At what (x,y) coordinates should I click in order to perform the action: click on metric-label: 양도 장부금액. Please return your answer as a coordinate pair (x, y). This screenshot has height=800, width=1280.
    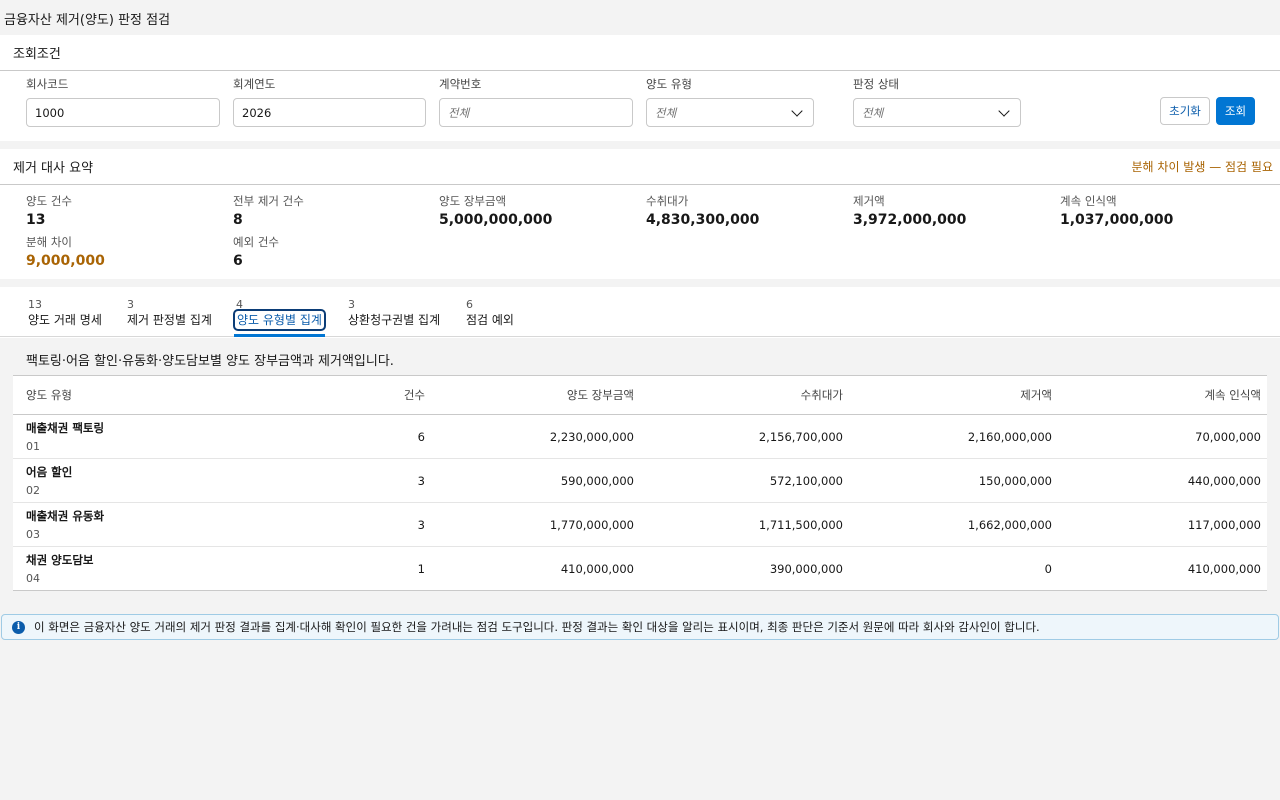
    Looking at the image, I should click on (473, 201).